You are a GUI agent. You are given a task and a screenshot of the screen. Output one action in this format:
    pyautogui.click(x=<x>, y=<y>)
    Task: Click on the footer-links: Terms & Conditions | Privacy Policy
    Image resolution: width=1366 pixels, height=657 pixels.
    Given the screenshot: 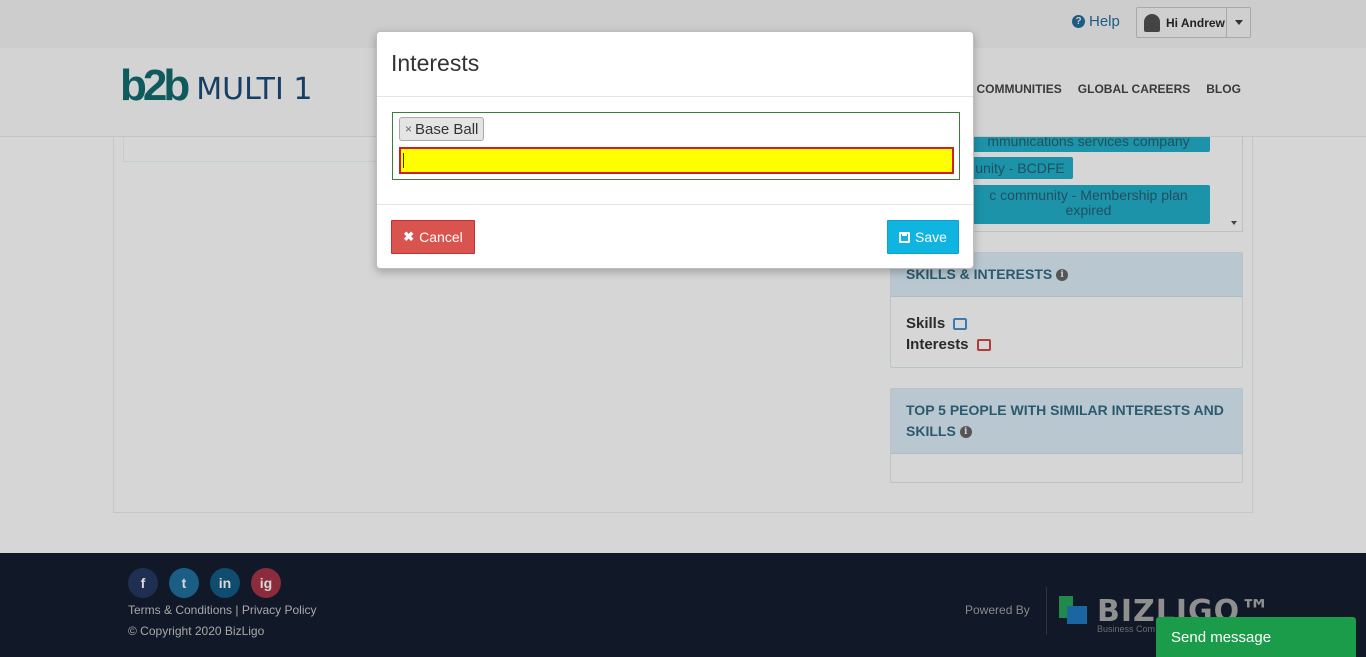 What is the action you would take?
    pyautogui.click(x=222, y=610)
    